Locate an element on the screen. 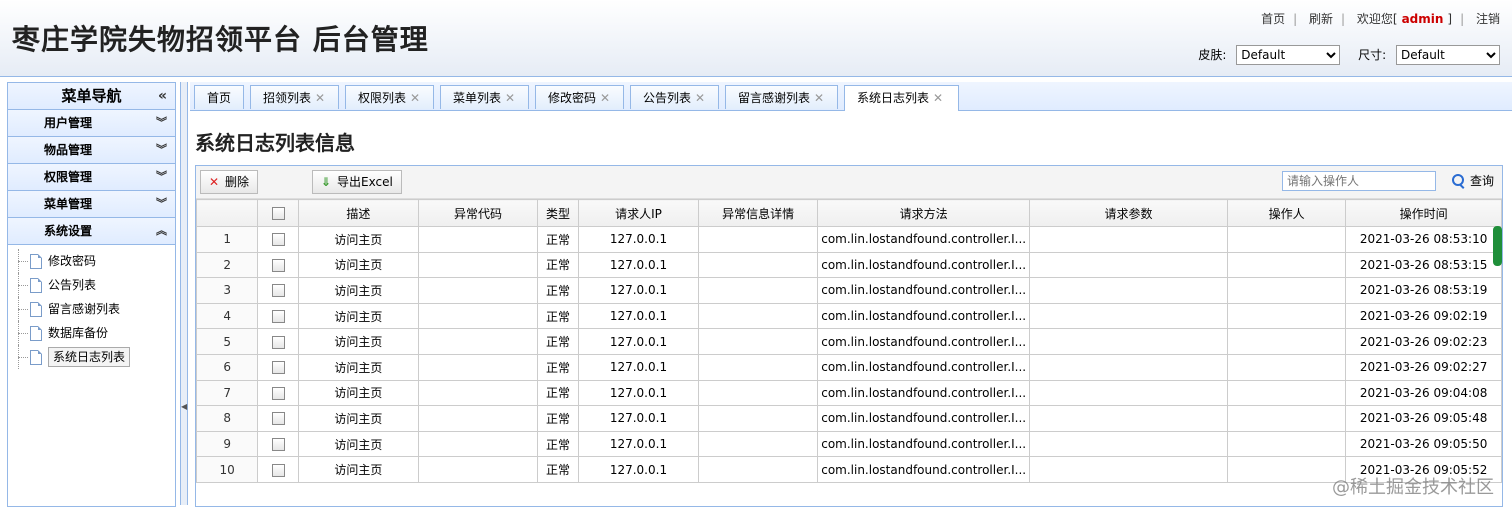 This screenshot has width=1512, height=507. close-x-icon: ✕ is located at coordinates (214, 182).